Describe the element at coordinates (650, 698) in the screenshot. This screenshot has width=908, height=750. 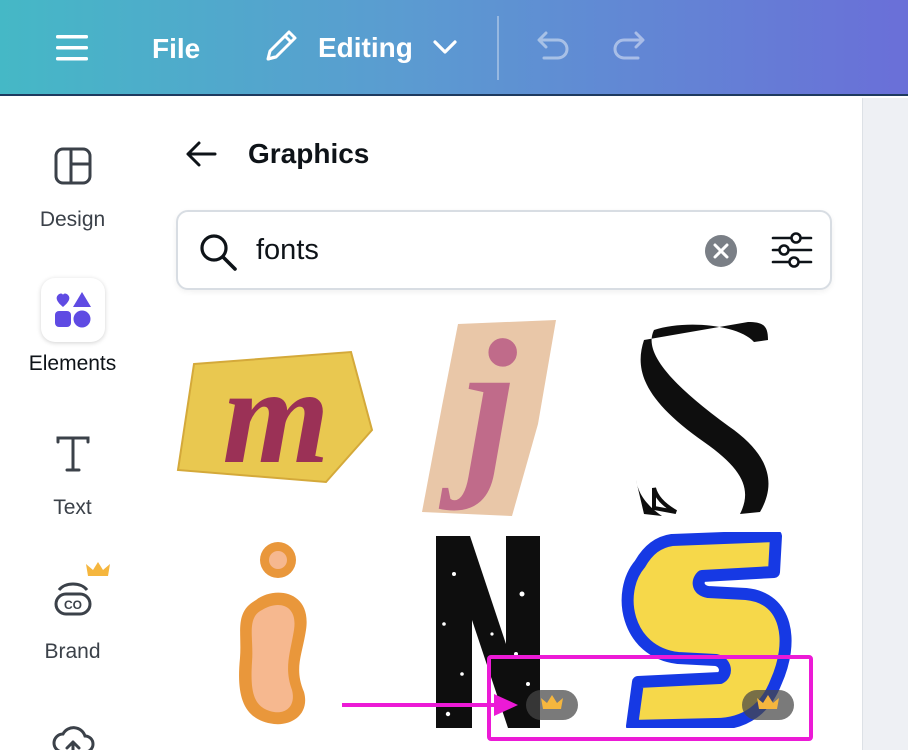
I see `annotation-highlight-box` at that location.